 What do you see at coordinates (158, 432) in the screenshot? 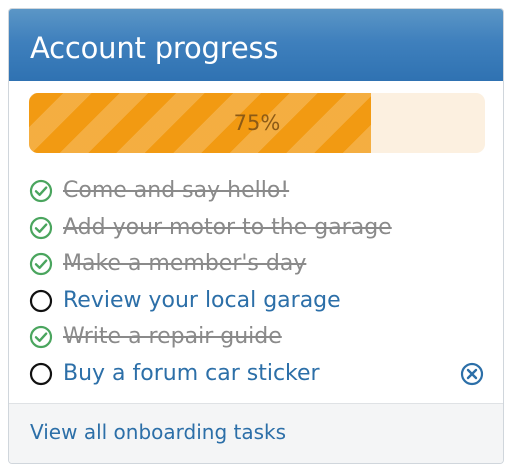
I see `view-all-tasks-link: View all onboarding tasks` at bounding box center [158, 432].